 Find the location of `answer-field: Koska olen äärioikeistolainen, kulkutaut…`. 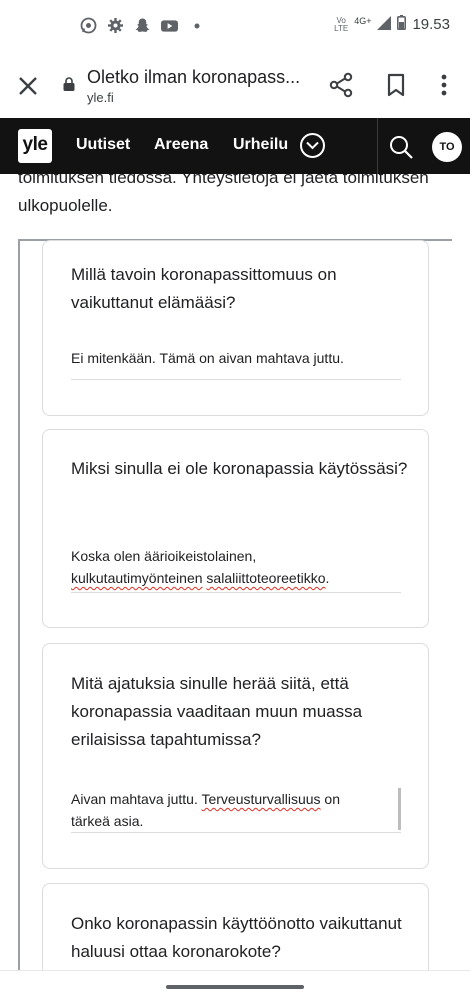

answer-field: Koska olen äärioikeistolainen, kulkutaut… is located at coordinates (236, 567).